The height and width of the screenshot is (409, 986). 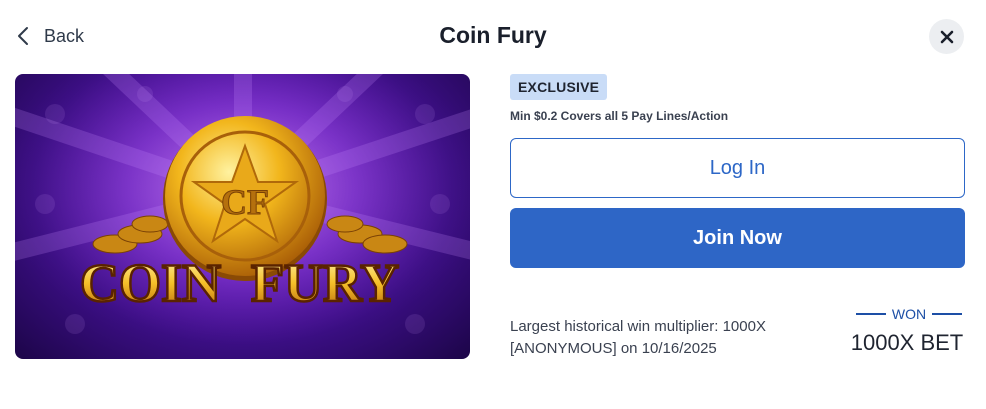 I want to click on back-button: Back, so click(x=50, y=36).